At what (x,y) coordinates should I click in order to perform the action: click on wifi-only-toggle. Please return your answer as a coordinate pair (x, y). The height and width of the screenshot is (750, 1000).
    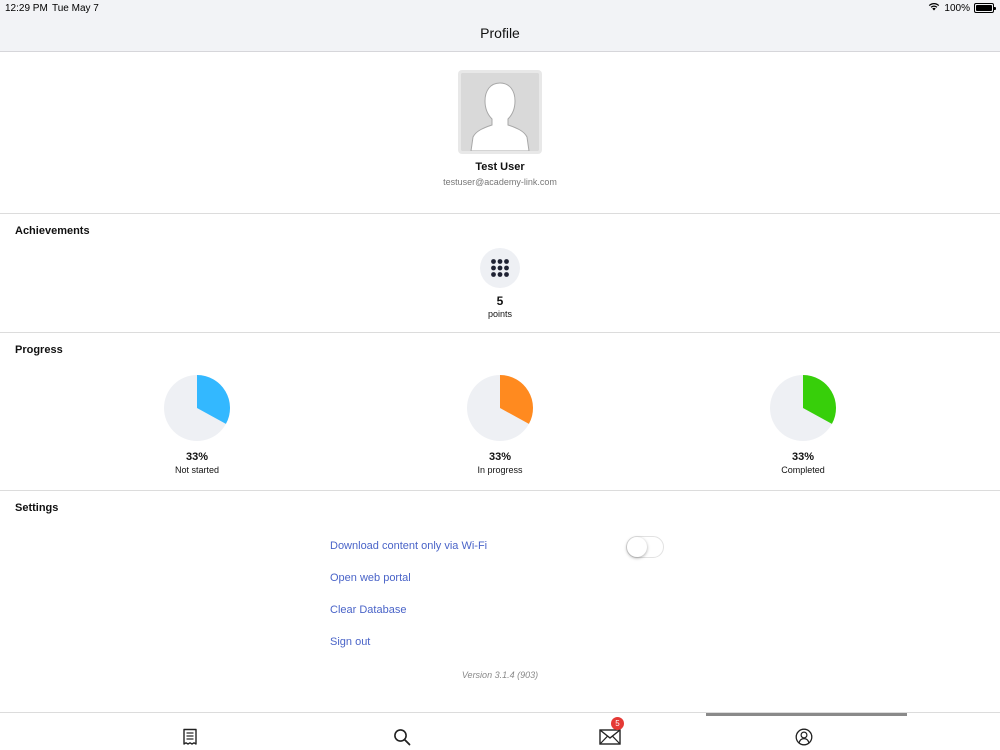
    Looking at the image, I should click on (645, 547).